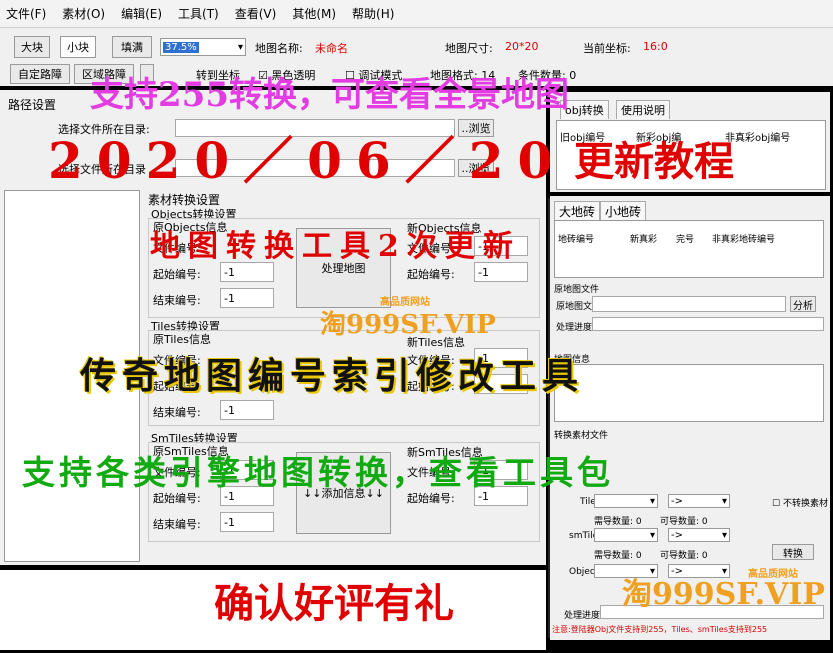 Image resolution: width=833 pixels, height=653 pixels. What do you see at coordinates (247, 298) in the screenshot?
I see `obj-end-input: -1` at bounding box center [247, 298].